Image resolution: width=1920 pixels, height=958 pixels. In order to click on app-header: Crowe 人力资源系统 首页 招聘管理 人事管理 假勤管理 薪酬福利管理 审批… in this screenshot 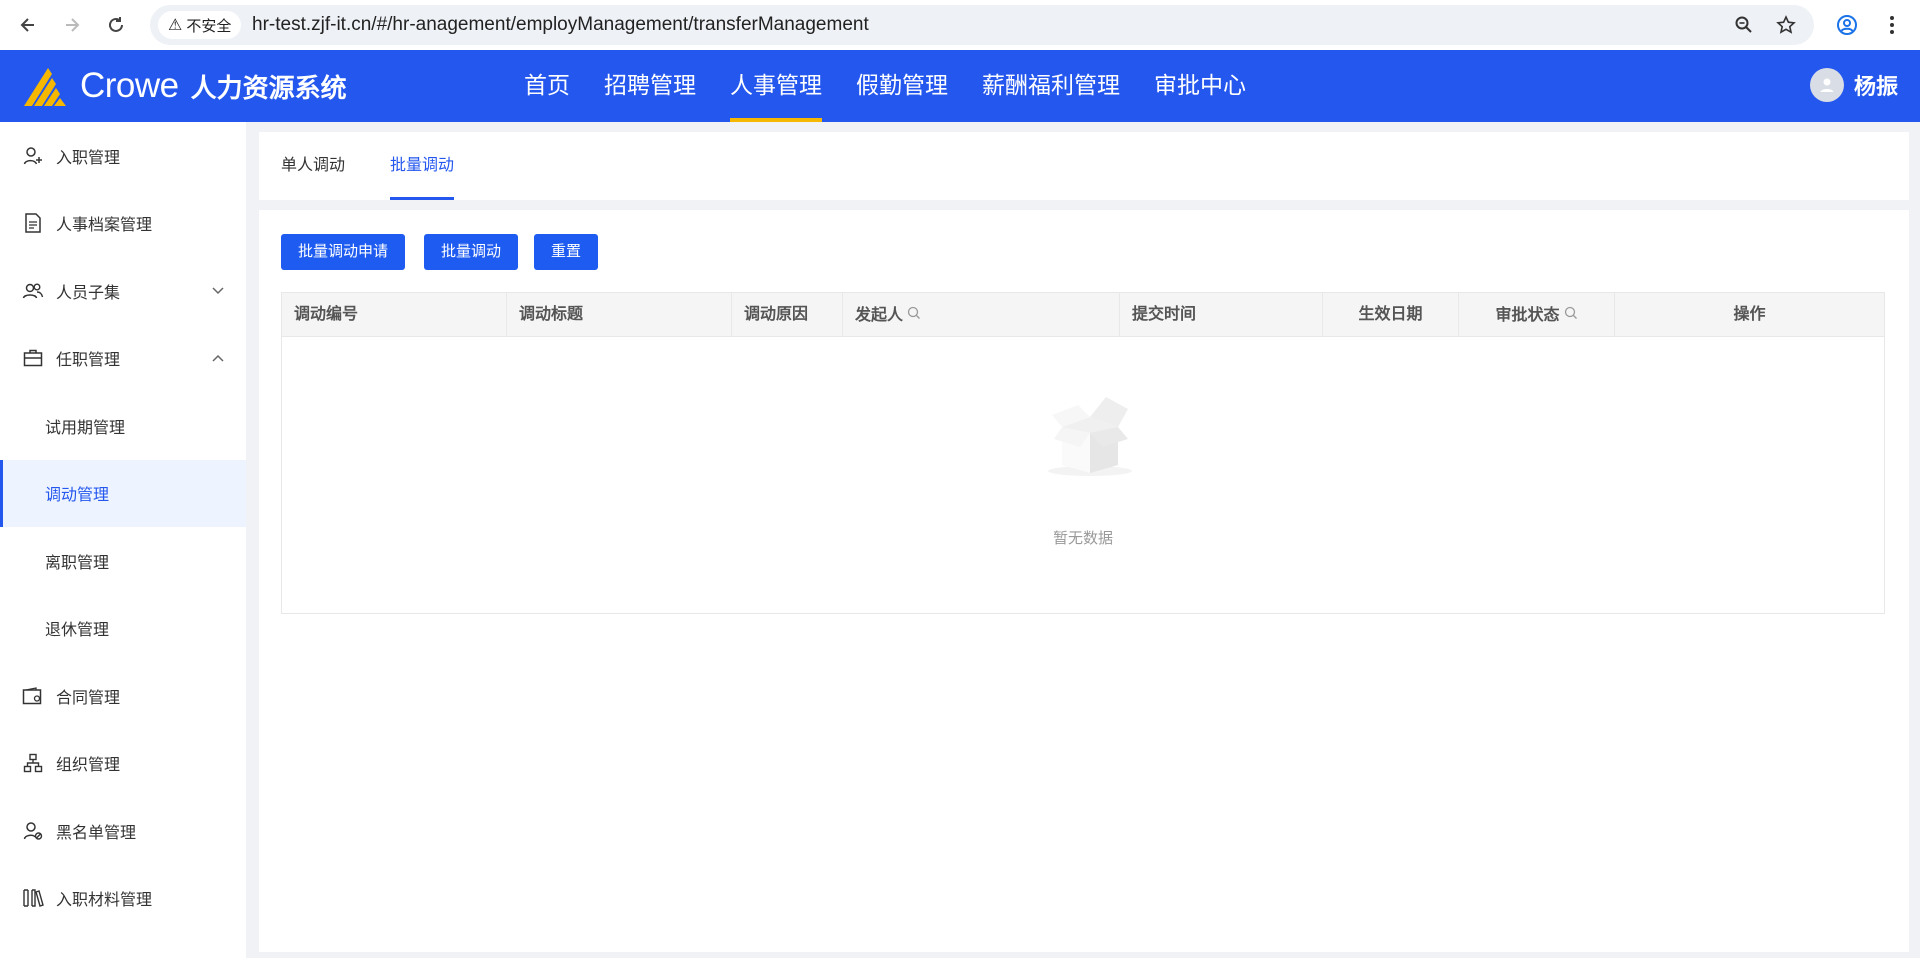, I will do `click(960, 86)`.